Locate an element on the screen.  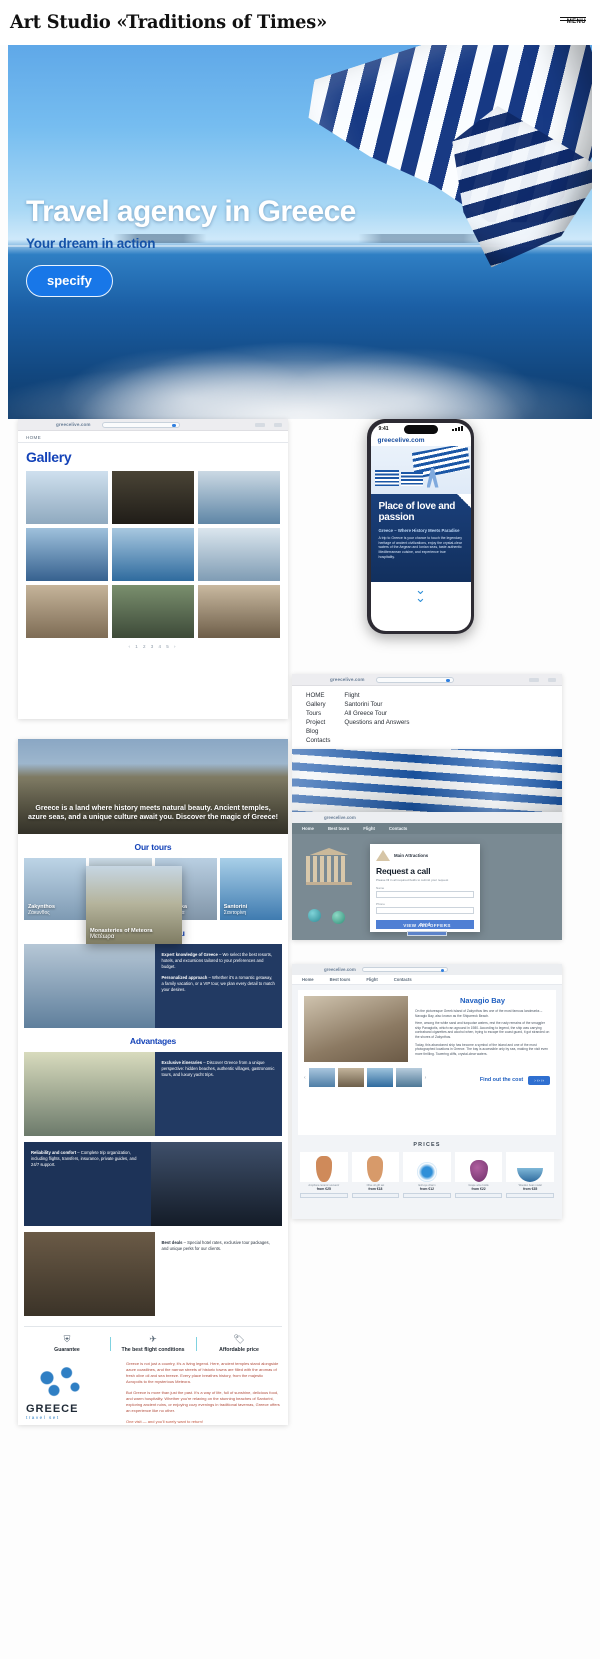
next-arrow-icon: › is located at coordinates (426, 1078).